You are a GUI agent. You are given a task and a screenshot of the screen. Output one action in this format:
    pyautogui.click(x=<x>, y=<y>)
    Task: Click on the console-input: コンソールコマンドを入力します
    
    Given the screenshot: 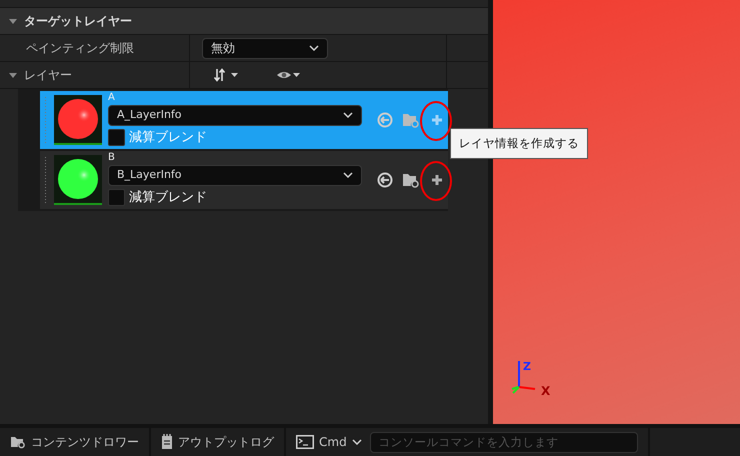 What is the action you would take?
    pyautogui.click(x=504, y=442)
    